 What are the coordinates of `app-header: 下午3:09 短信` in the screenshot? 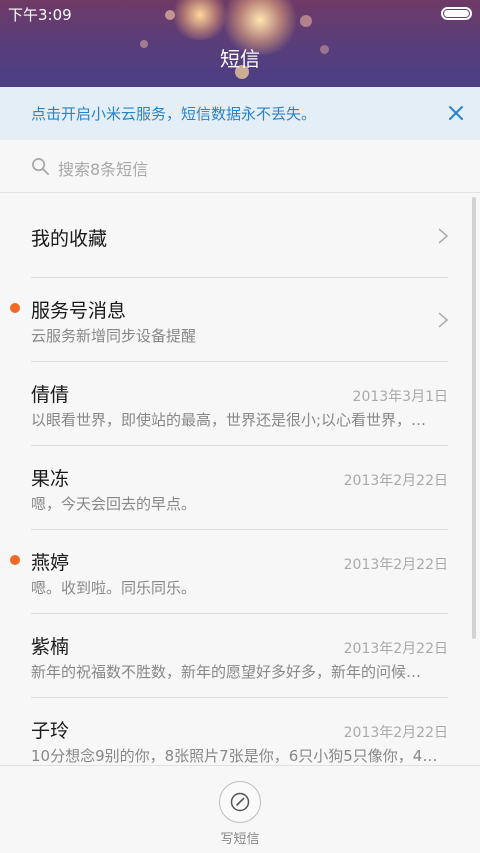 It's located at (240, 43).